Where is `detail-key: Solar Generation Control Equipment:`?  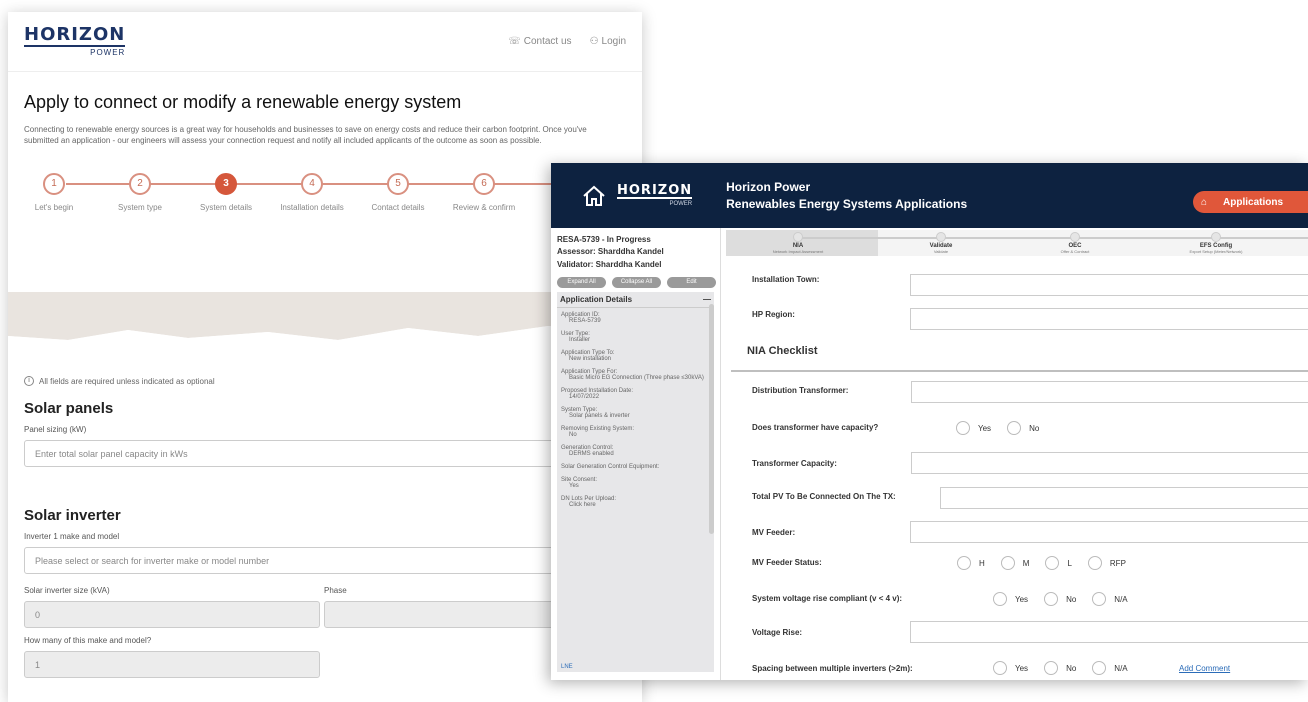
detail-key: Solar Generation Control Equipment: is located at coordinates (610, 467).